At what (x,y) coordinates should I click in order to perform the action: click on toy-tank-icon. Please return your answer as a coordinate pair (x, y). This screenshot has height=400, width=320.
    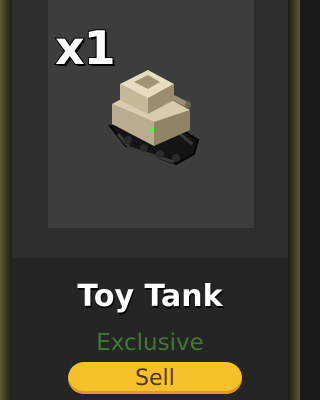
    Looking at the image, I should click on (153, 118).